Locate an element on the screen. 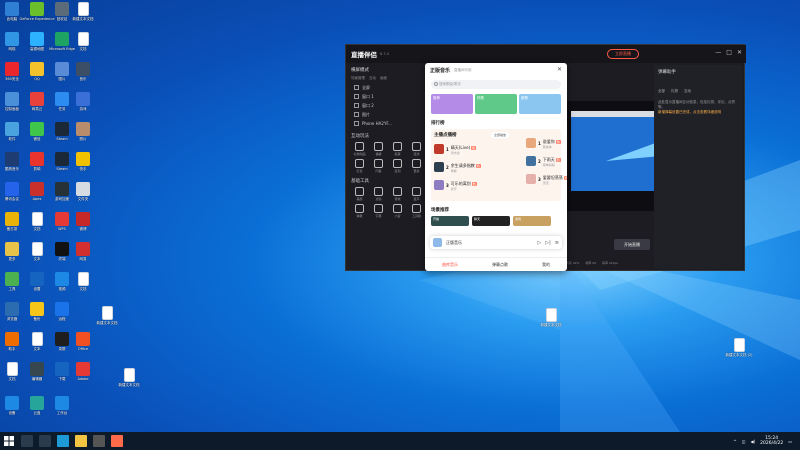 This screenshot has height=450, width=800. music-nav-item: 弹幕点歌 is located at coordinates (500, 265).